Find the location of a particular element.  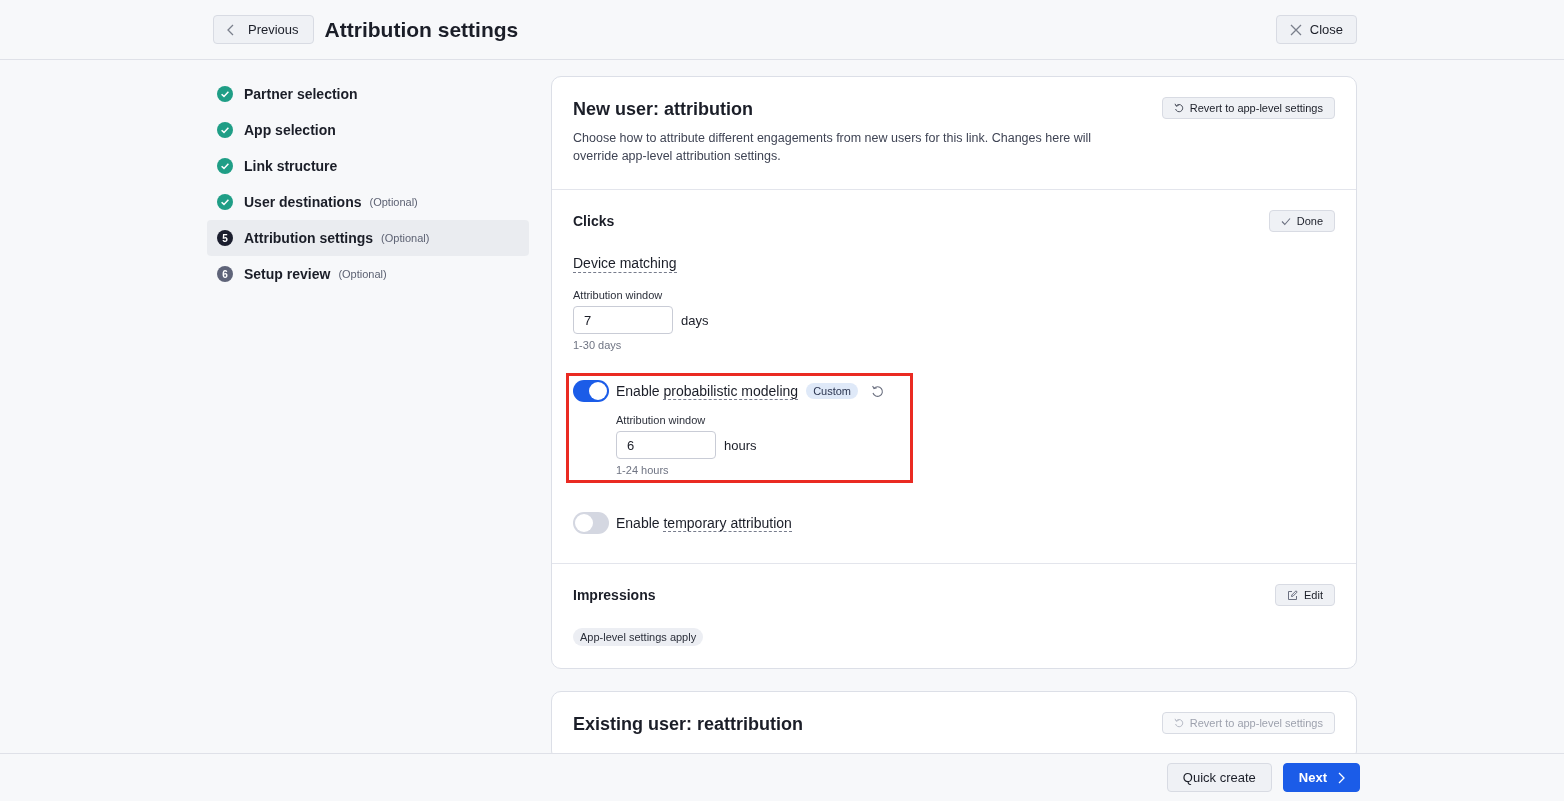

close-icon is located at coordinates (1295, 29).